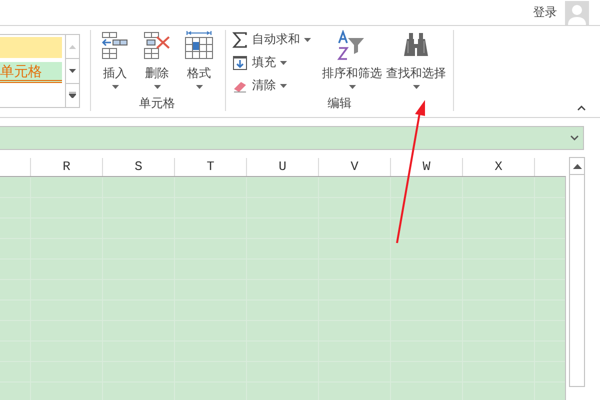  What do you see at coordinates (72, 95) in the screenshot?
I see `more-styles-icon` at bounding box center [72, 95].